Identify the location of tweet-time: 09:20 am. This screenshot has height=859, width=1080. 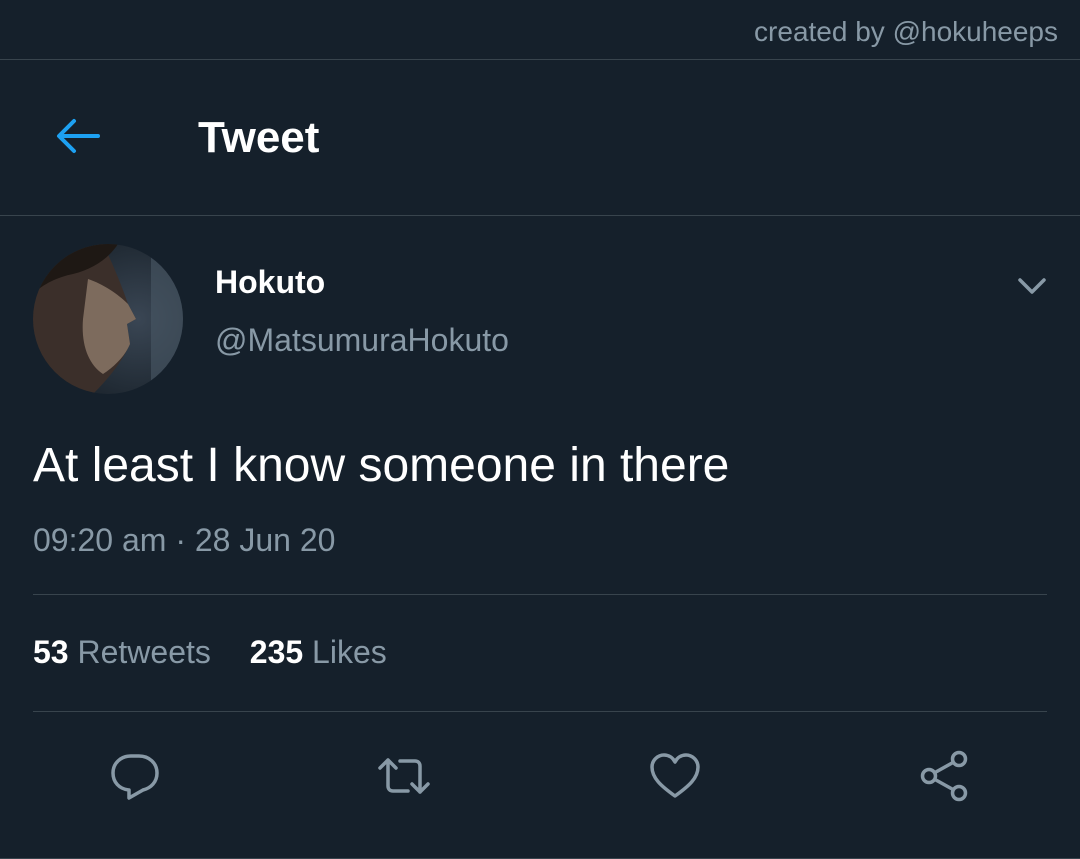
(100, 540).